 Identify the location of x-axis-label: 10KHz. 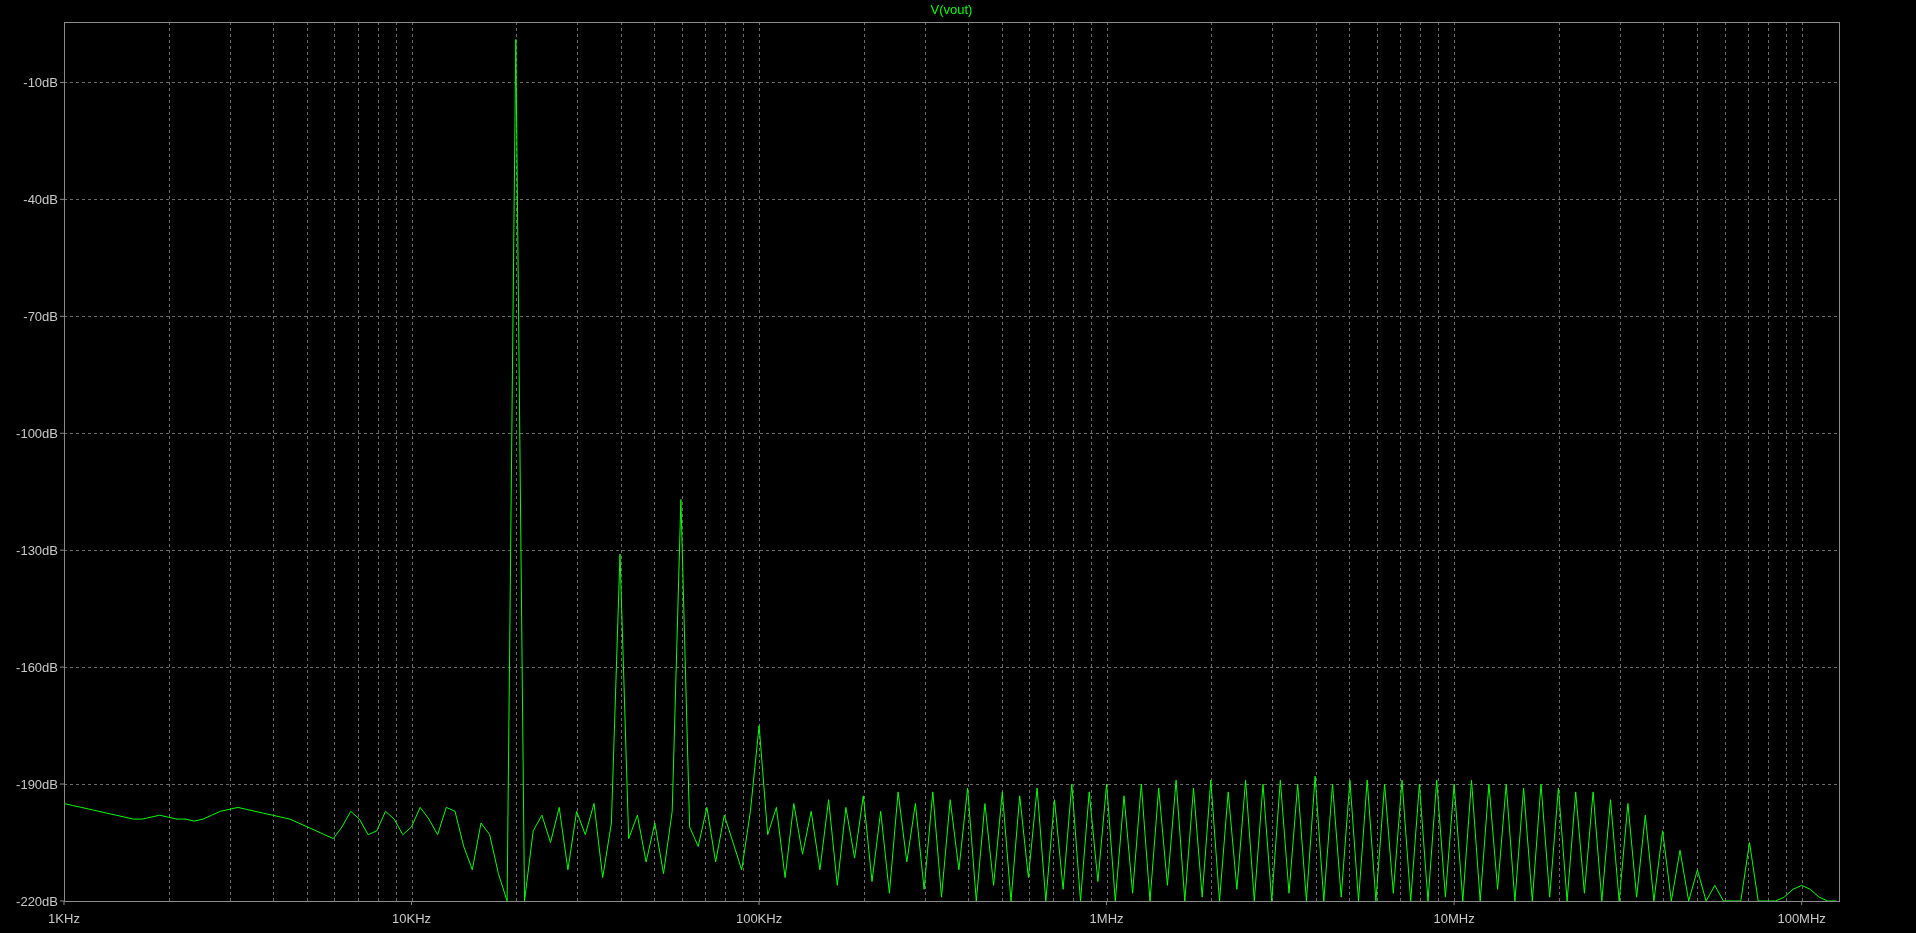
(412, 918).